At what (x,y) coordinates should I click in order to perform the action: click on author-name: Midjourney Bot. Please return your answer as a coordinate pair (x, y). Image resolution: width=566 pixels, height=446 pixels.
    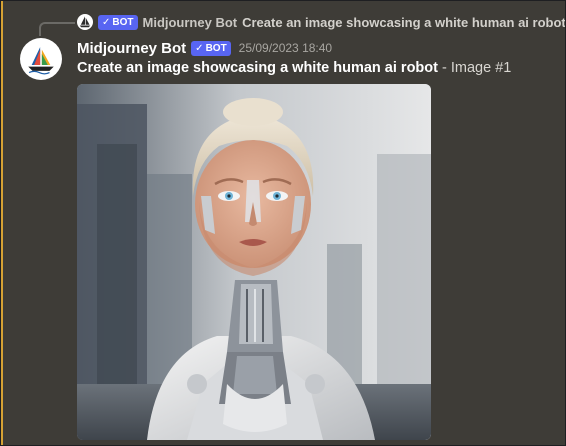
    Looking at the image, I should click on (131, 48).